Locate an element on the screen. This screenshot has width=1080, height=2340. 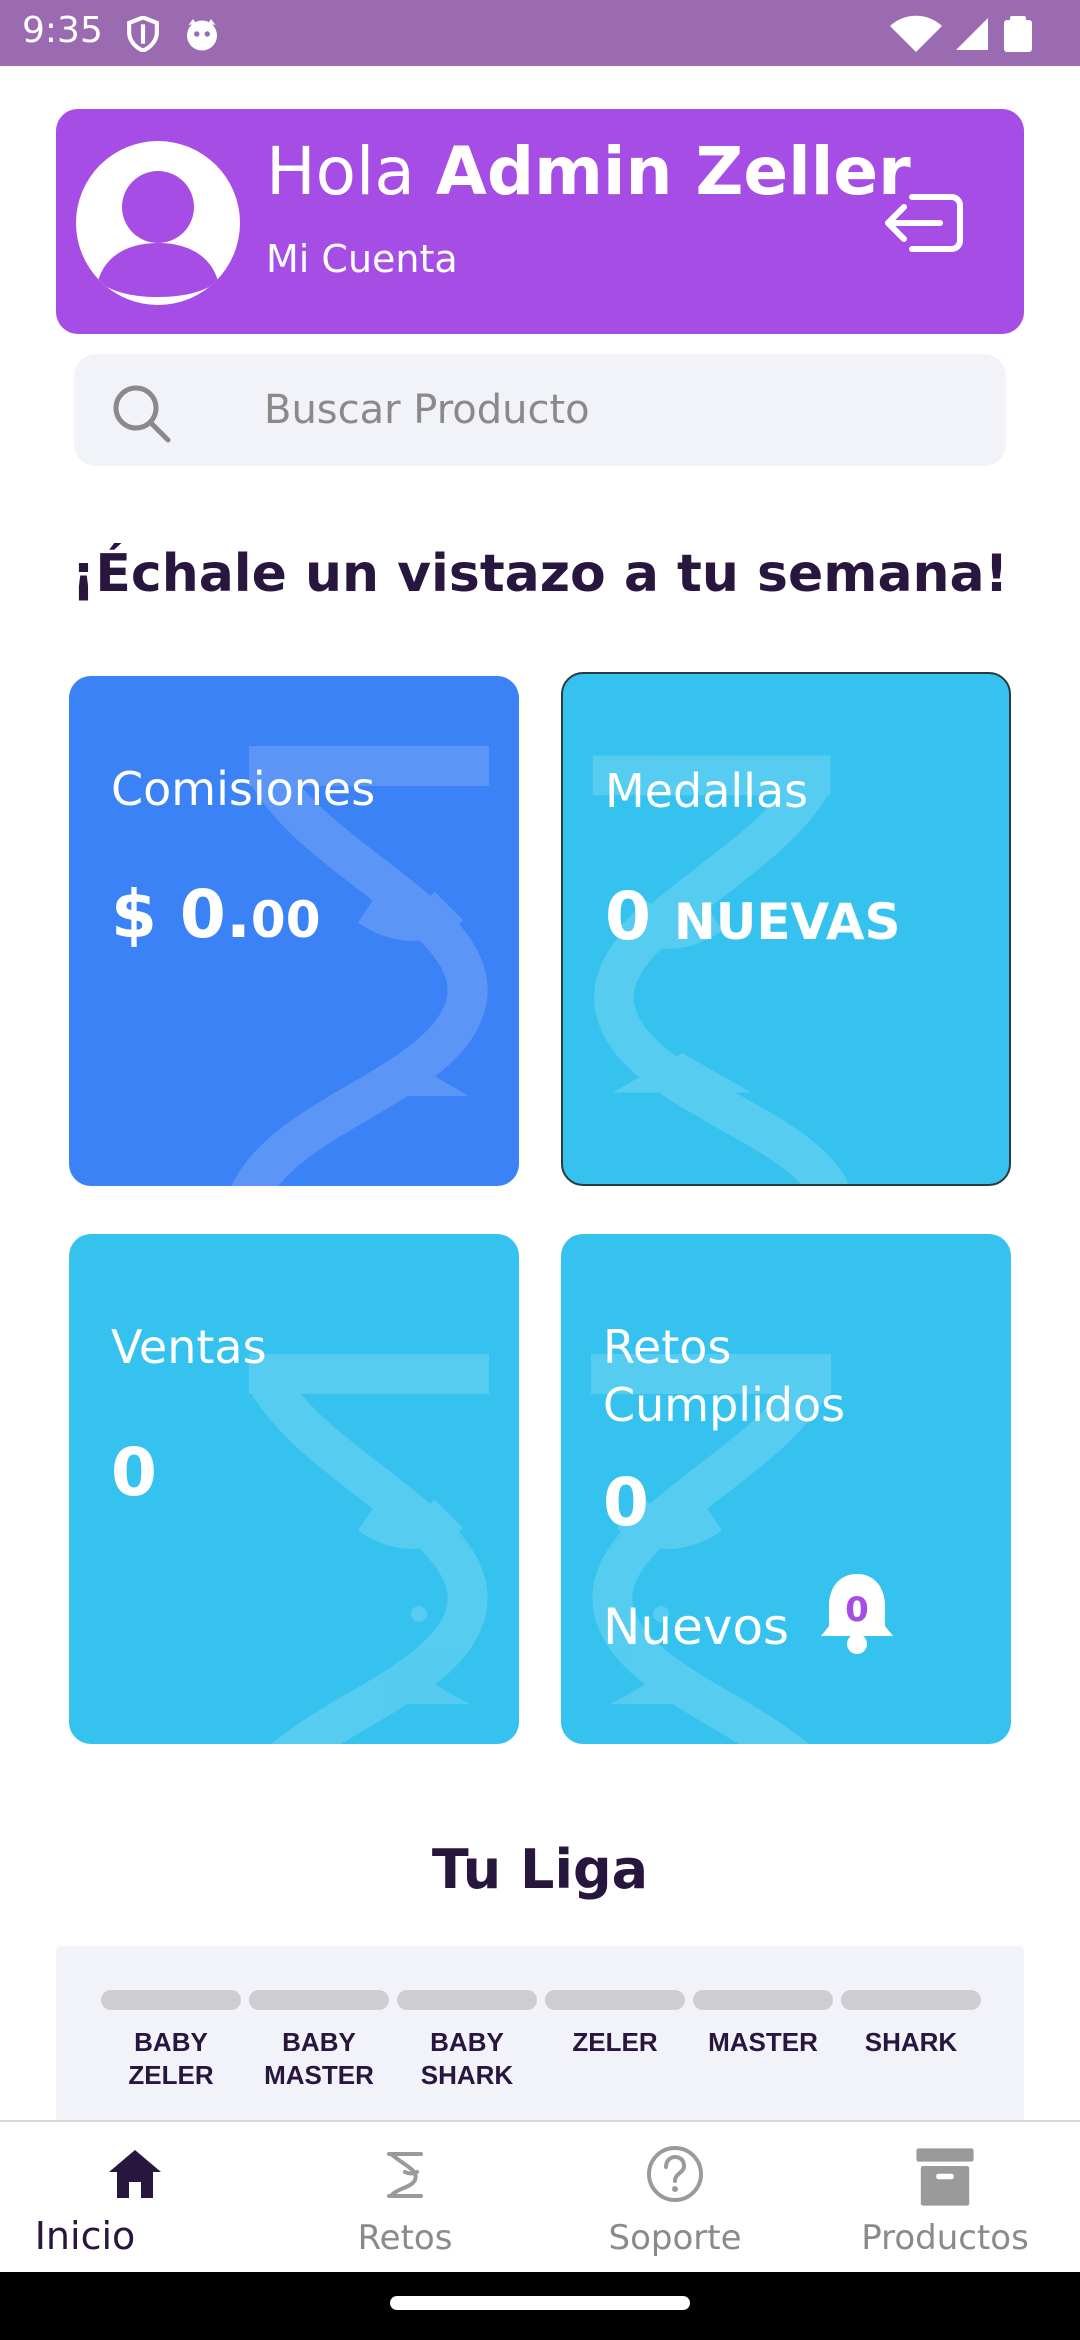
nav-item-inicio: Inicio is located at coordinates (135, 2198).